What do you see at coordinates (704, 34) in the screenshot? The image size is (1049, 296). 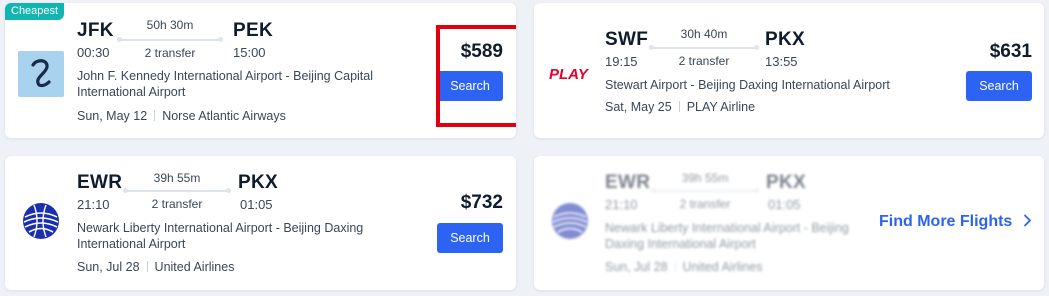 I see `duration: 30h 40m` at bounding box center [704, 34].